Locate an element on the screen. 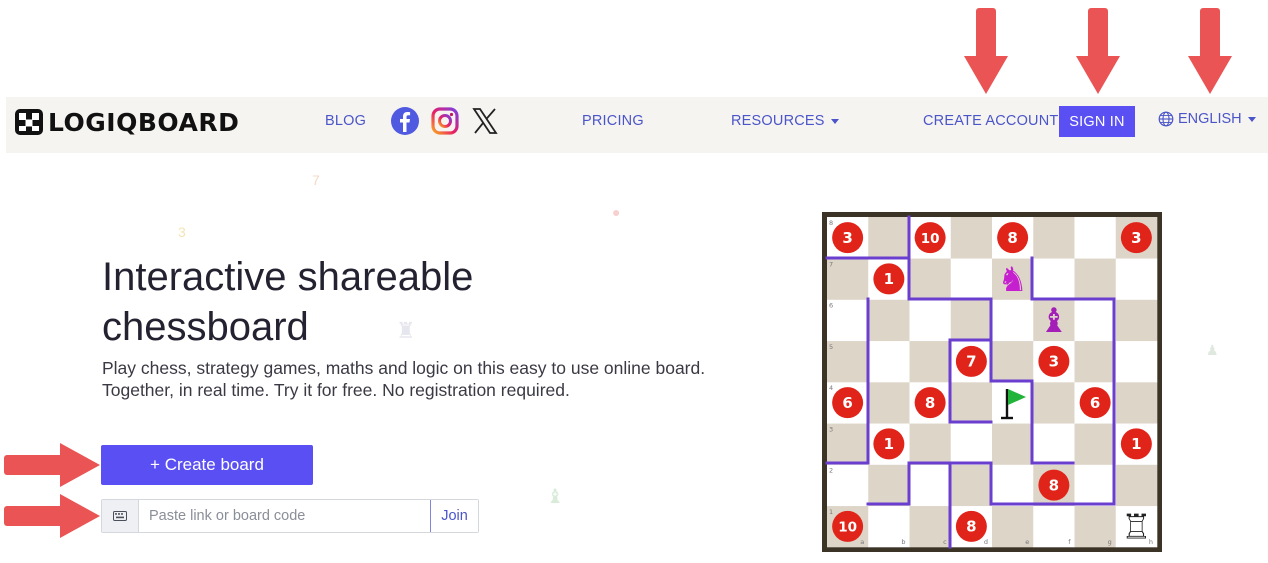  annotation-arrow-create-board is located at coordinates (52, 465).